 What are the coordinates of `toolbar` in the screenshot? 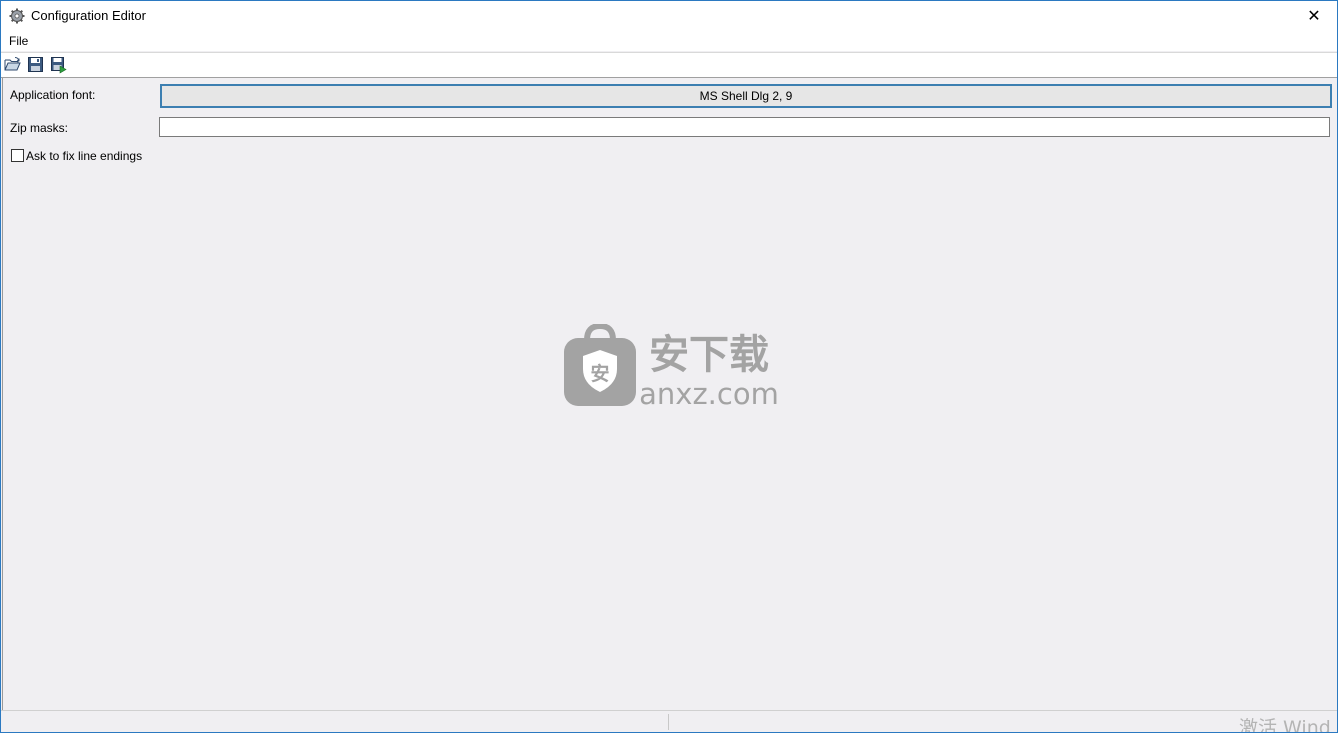 It's located at (669, 65).